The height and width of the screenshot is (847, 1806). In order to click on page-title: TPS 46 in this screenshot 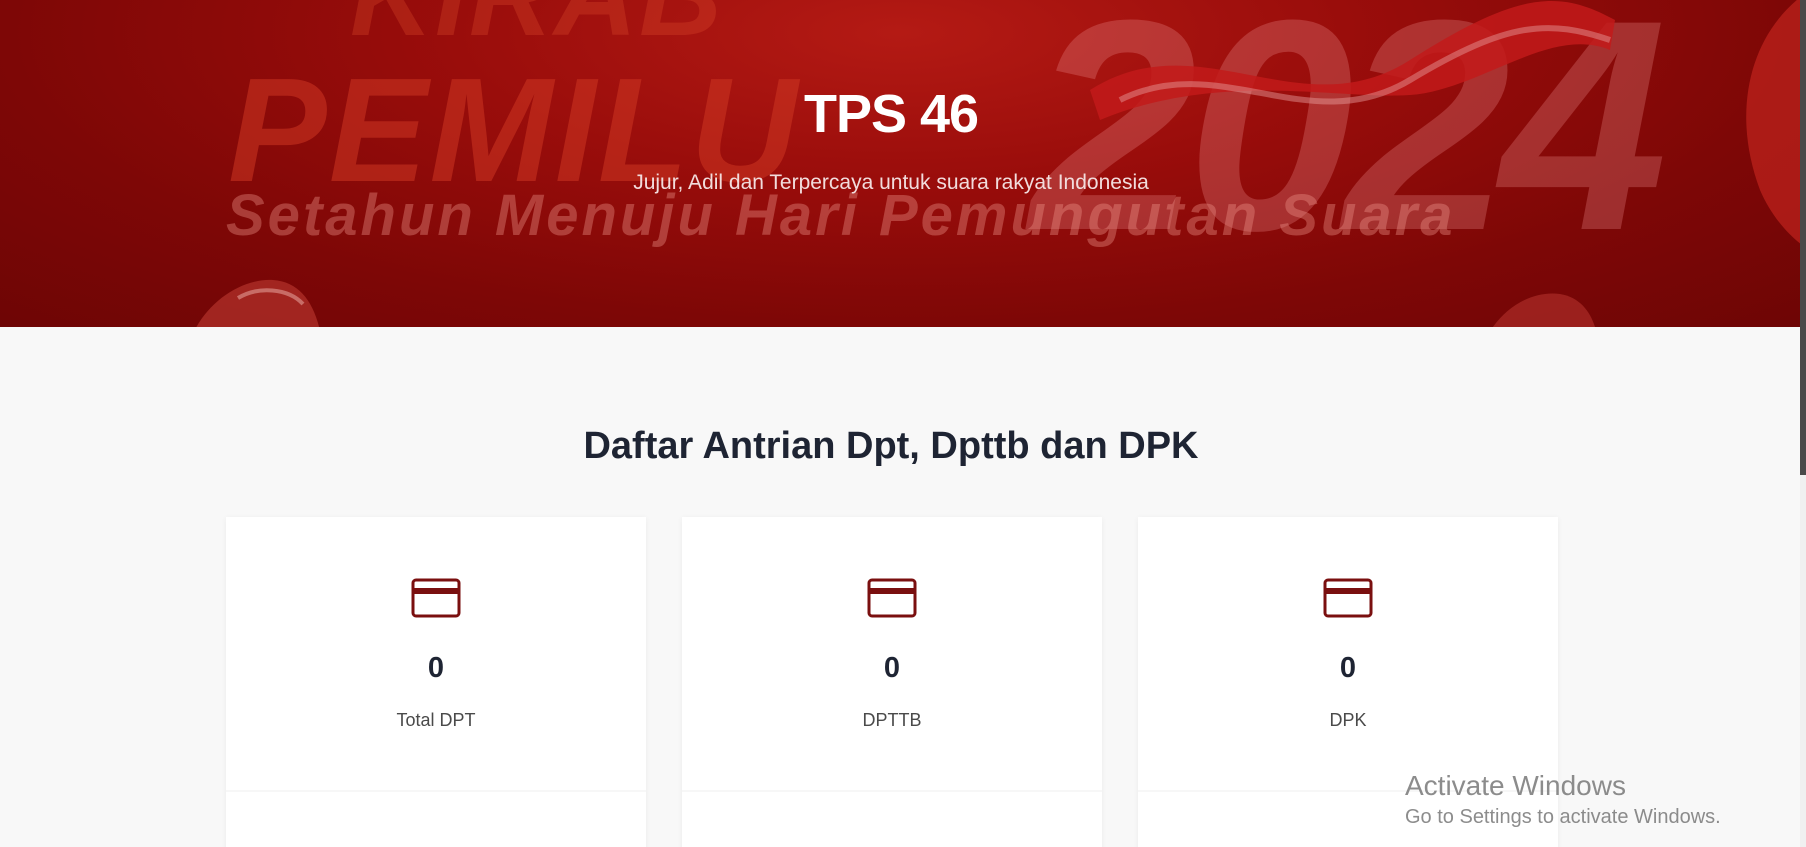, I will do `click(891, 114)`.